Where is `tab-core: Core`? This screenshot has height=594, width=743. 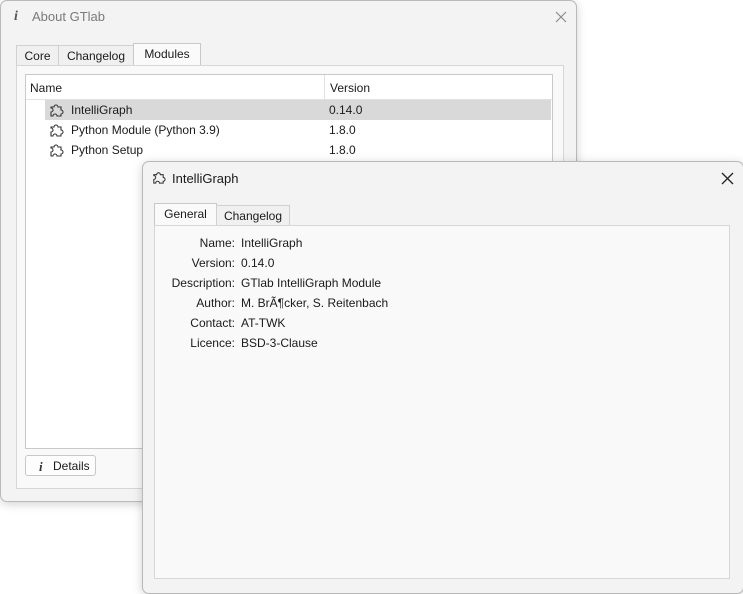
tab-core: Core is located at coordinates (37, 55).